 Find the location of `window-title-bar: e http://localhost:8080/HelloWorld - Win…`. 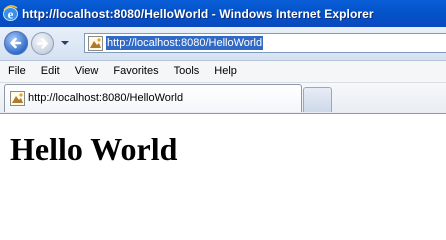

window-title-bar: e http://localhost:8080/HelloWorld - Win… is located at coordinates (223, 13).